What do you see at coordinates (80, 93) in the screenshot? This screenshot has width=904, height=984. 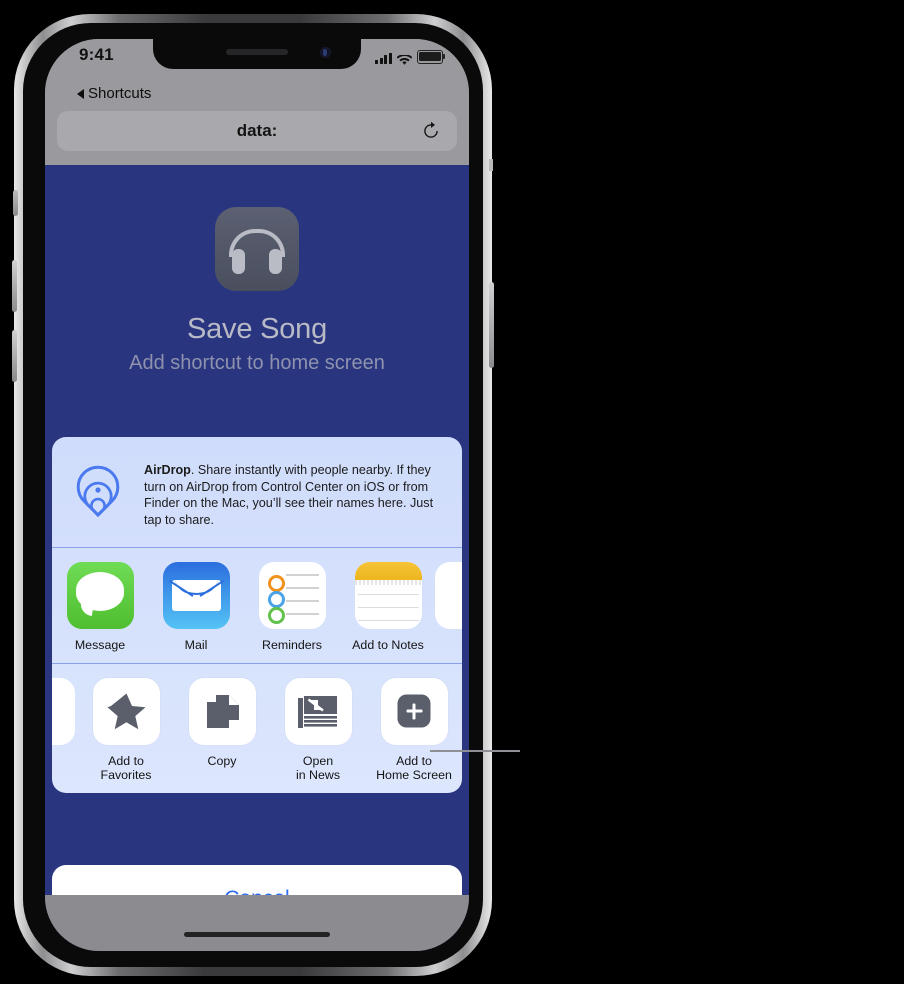 I see `back-triangle-icon` at bounding box center [80, 93].